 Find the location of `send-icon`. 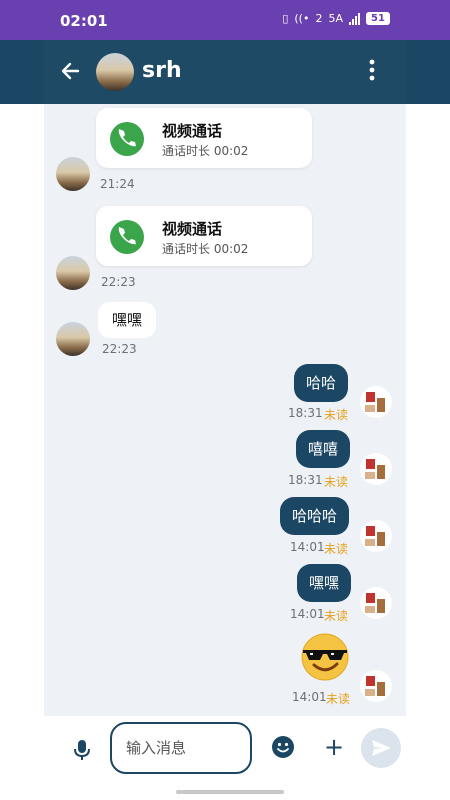

send-icon is located at coordinates (381, 748).